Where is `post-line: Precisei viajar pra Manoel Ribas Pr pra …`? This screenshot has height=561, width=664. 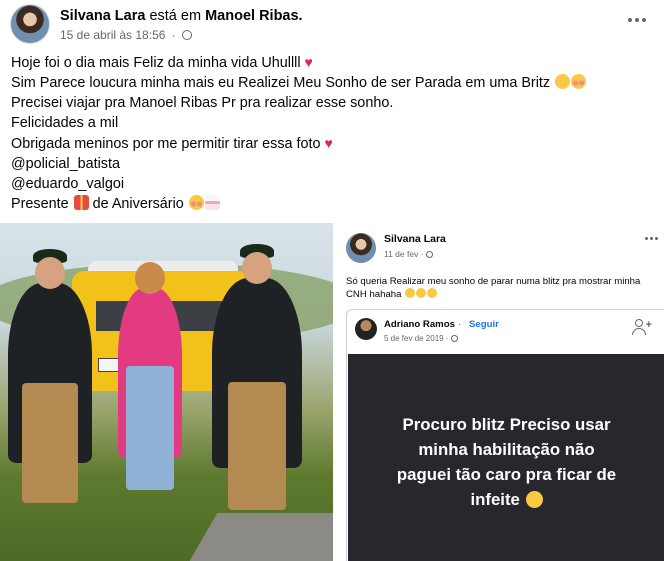 post-line: Precisei viajar pra Manoel Ribas Pr pra … is located at coordinates (202, 103).